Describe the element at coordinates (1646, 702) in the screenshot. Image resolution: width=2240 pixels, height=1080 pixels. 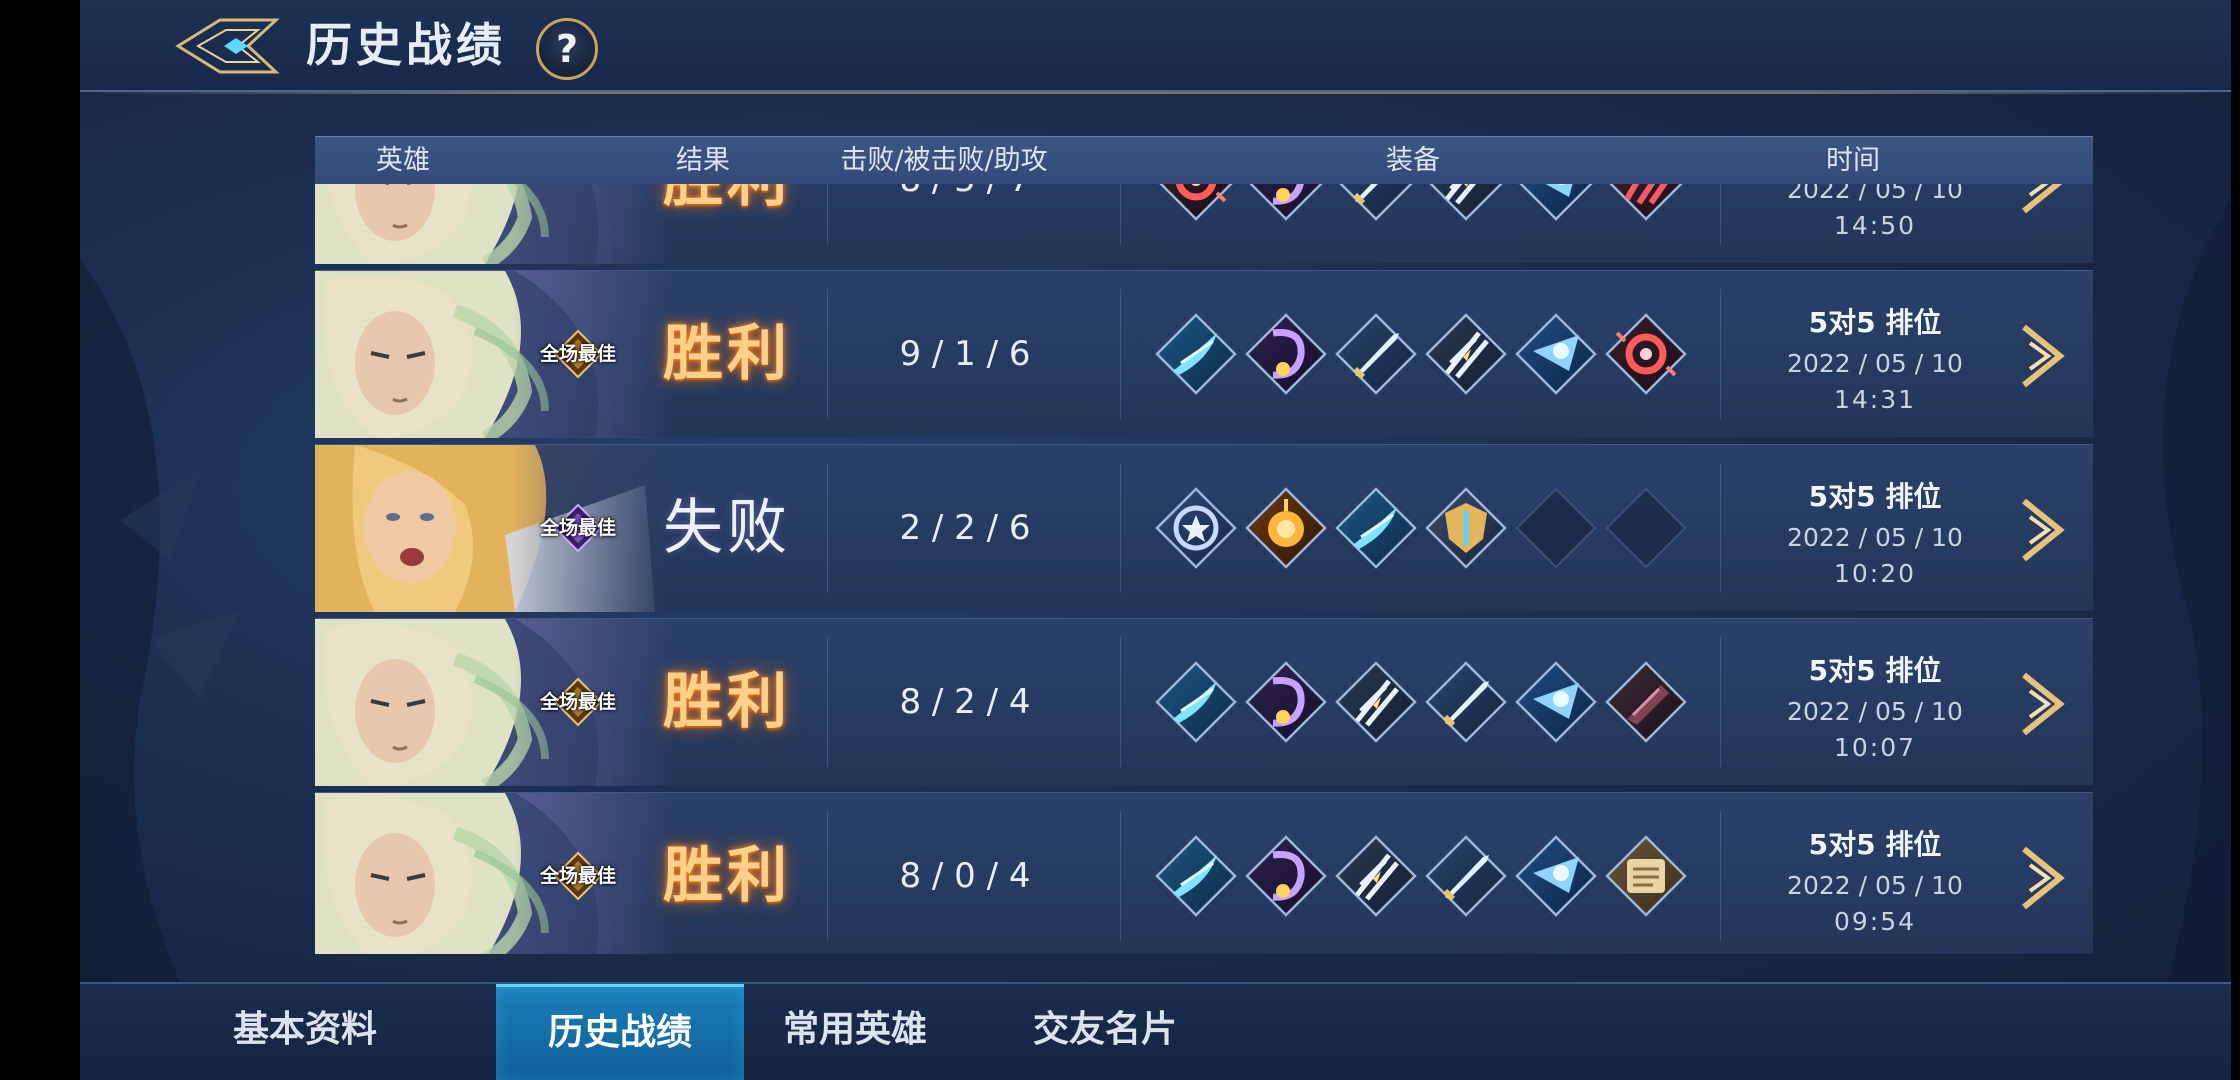
I see `dark-claw-item-icon` at that location.